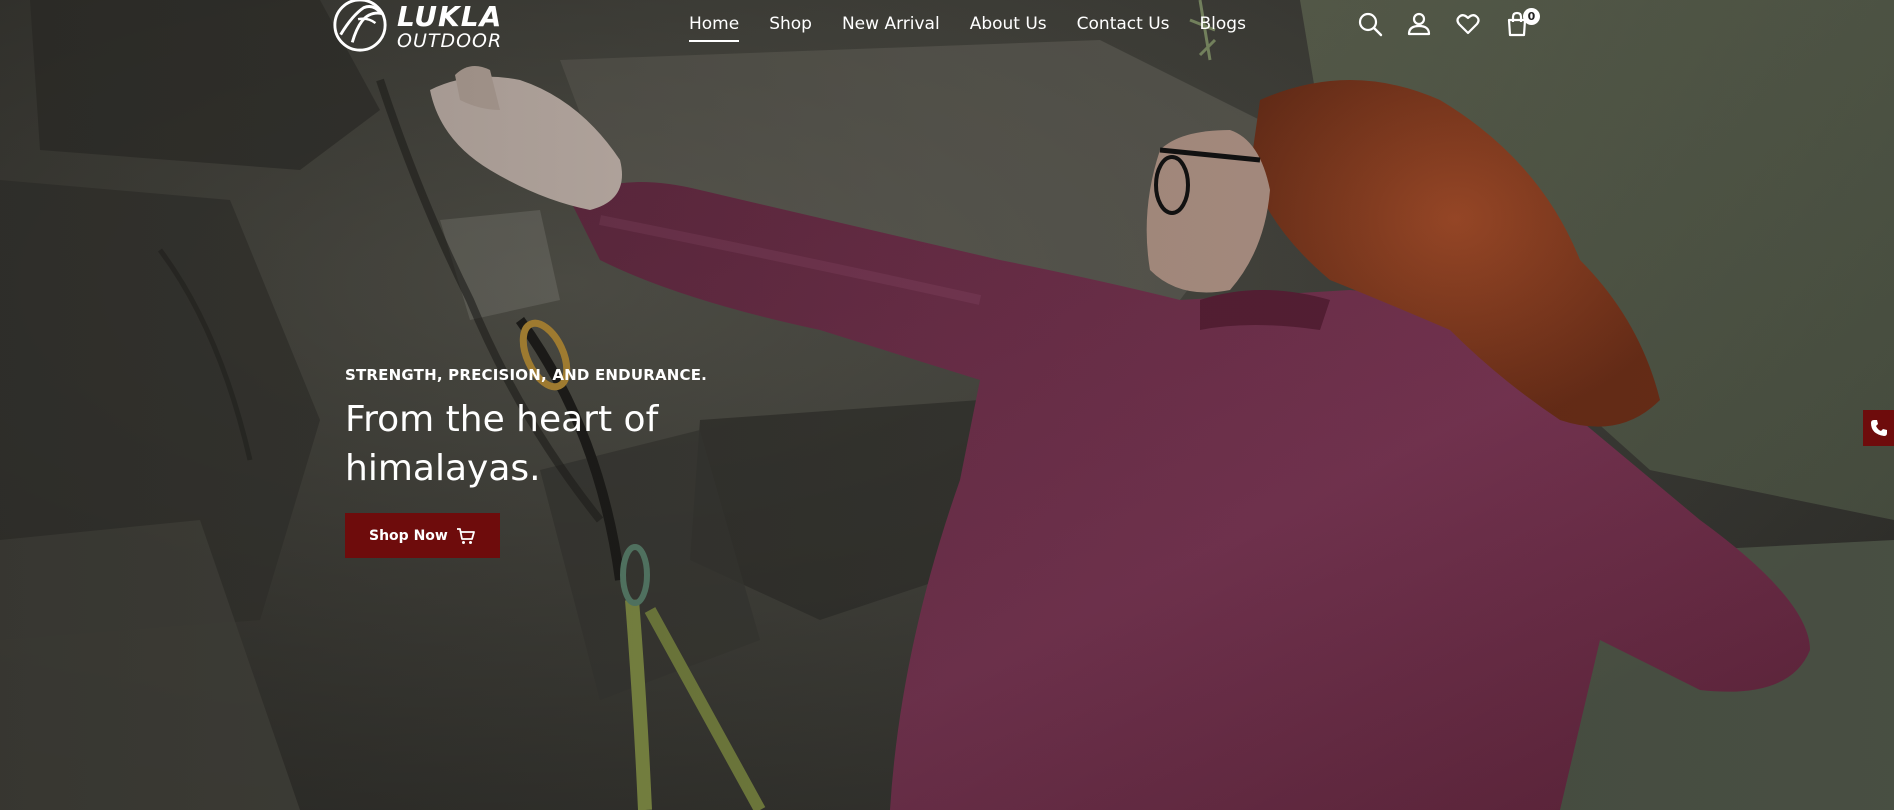 Image resolution: width=1894 pixels, height=810 pixels. I want to click on phone-icon, so click(1878, 428).